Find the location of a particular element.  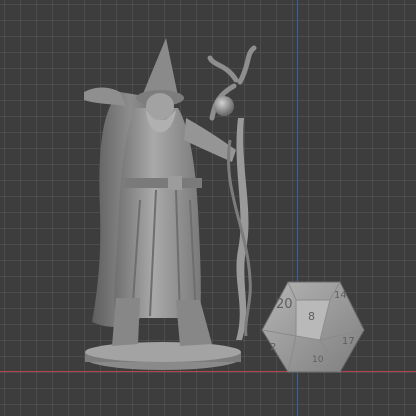

belt is located at coordinates (163, 183).